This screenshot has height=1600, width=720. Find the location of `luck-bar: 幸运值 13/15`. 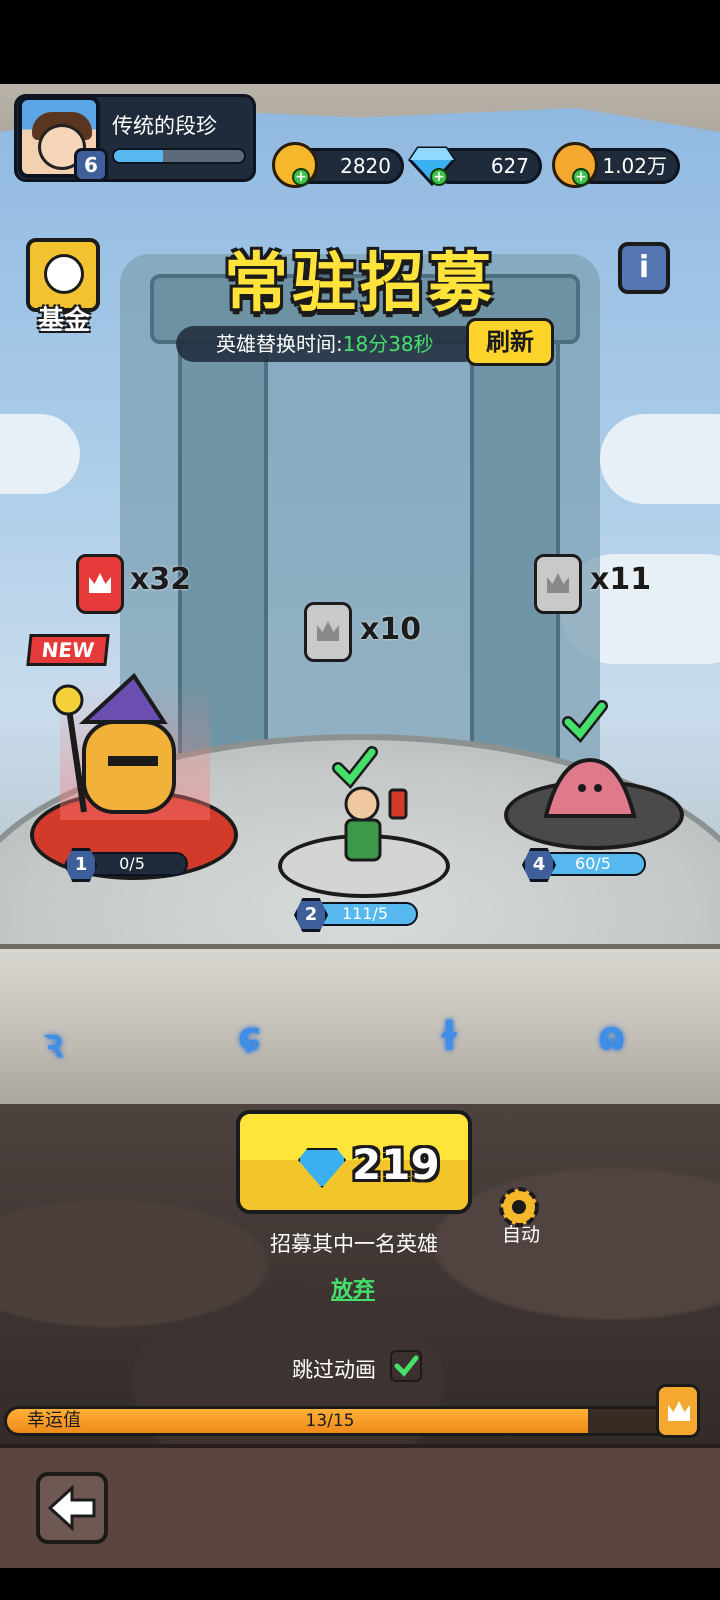

luck-bar: 幸运值 13/15 is located at coordinates (342, 1421).